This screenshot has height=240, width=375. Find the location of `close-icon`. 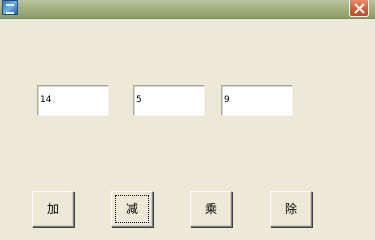

close-icon is located at coordinates (359, 8).